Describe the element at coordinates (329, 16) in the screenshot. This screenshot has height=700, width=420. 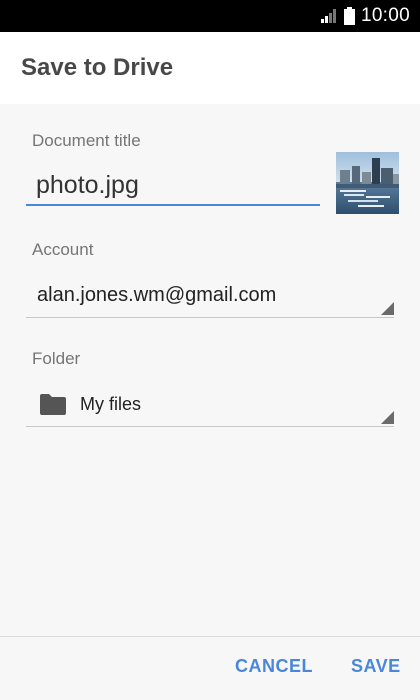
I see `signal-icon` at that location.